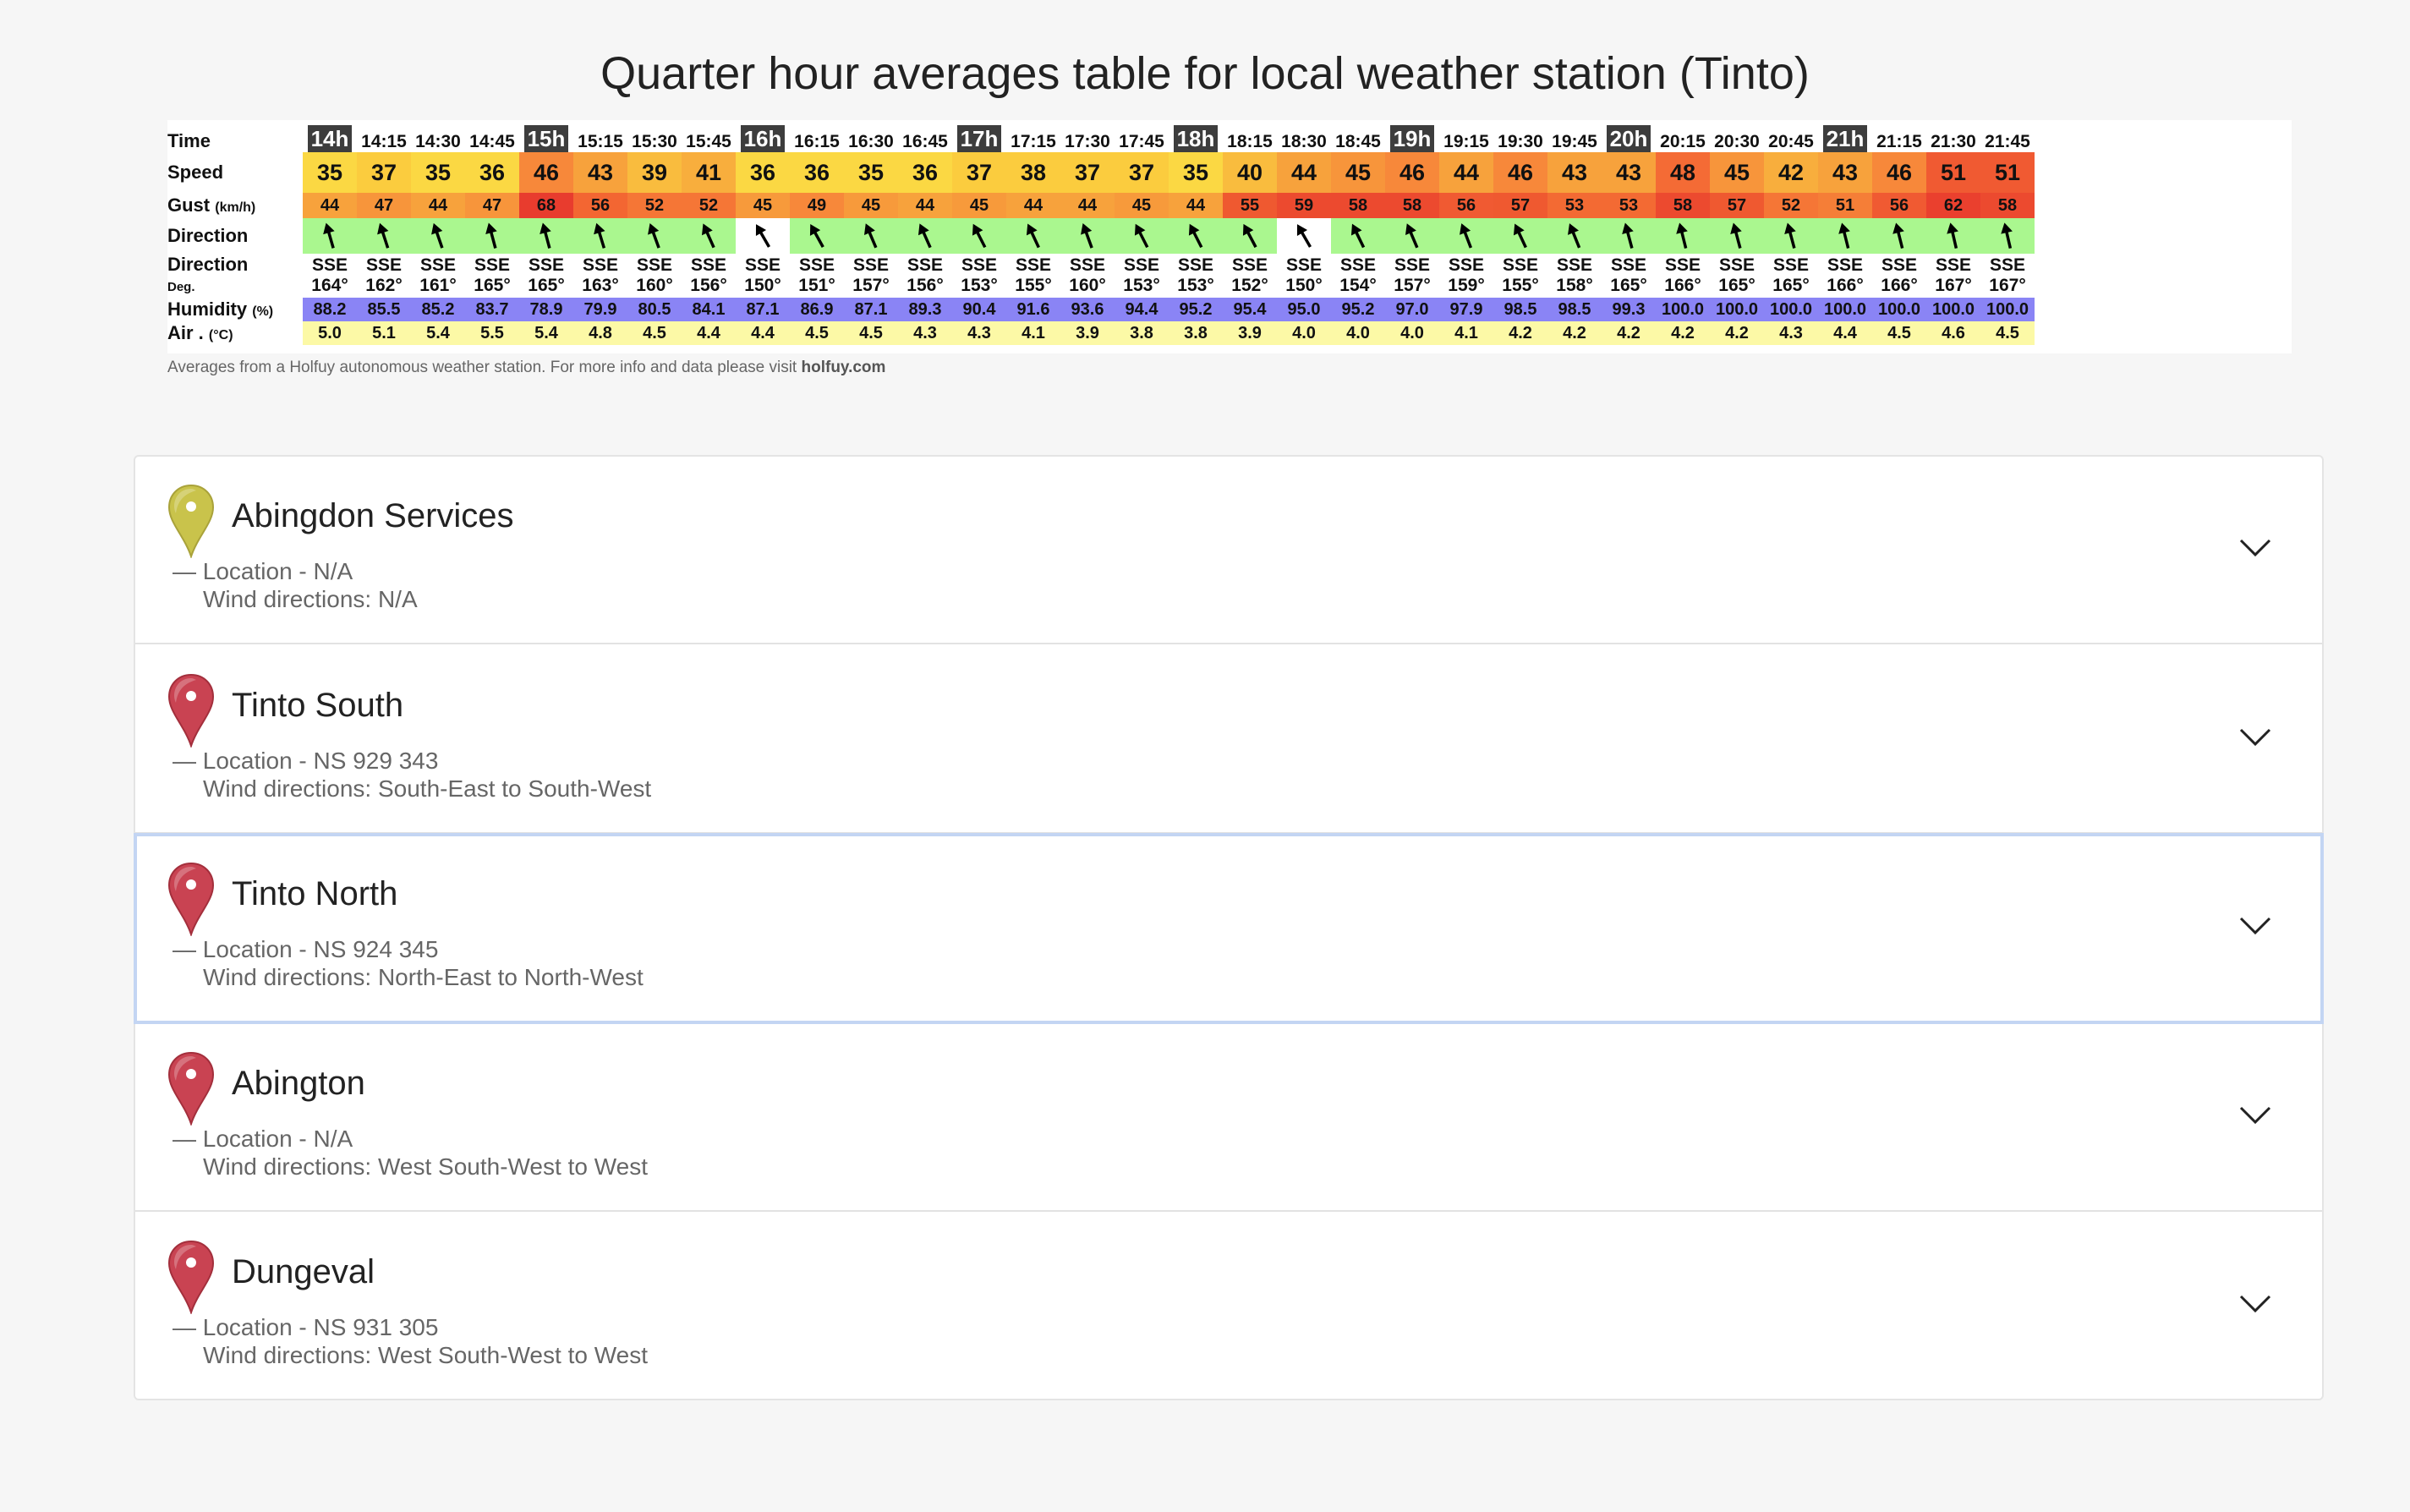 This screenshot has width=2410, height=1512. Describe the element at coordinates (1033, 275) in the screenshot. I see `direction-text-cell: SSE 155°` at that location.